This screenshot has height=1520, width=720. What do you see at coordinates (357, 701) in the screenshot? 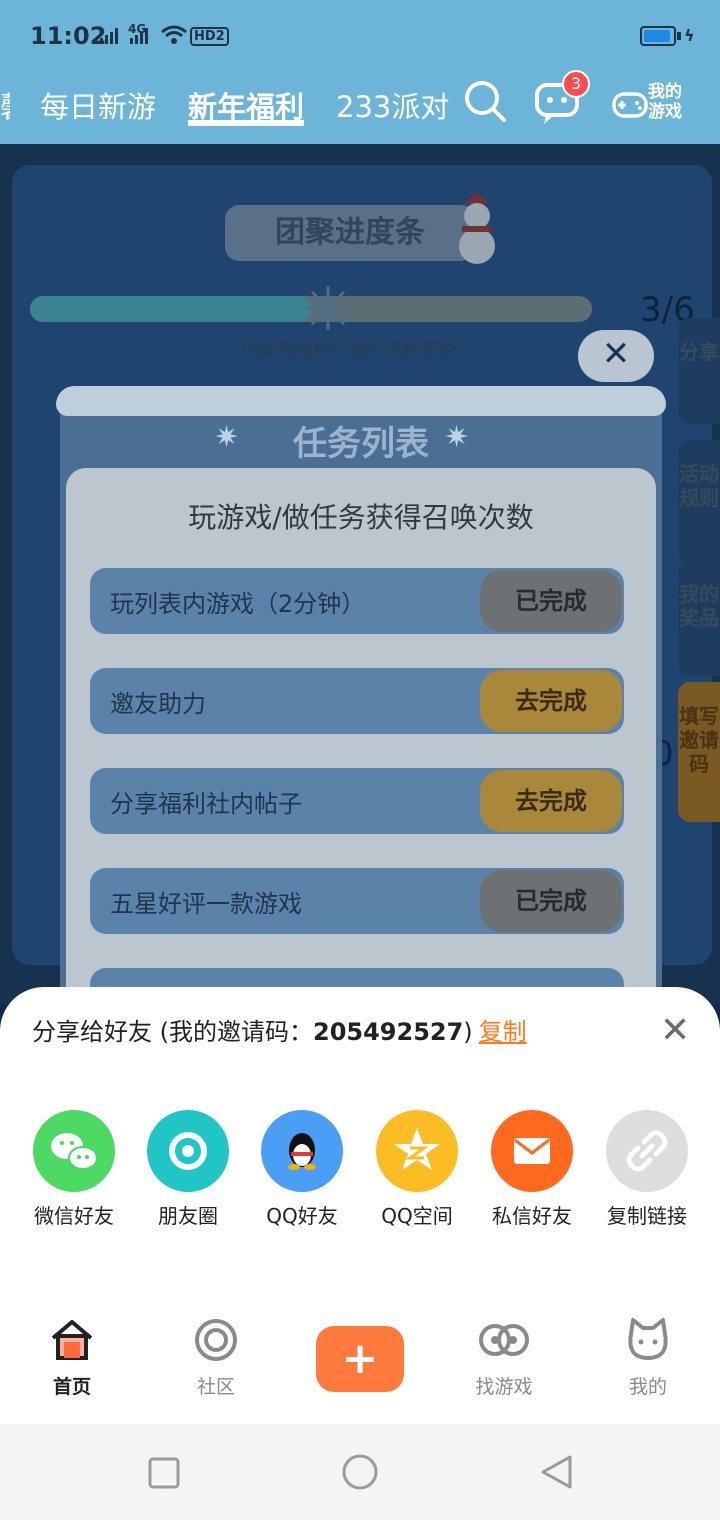
I see `task-row: 邀友助力 去完成` at bounding box center [357, 701].